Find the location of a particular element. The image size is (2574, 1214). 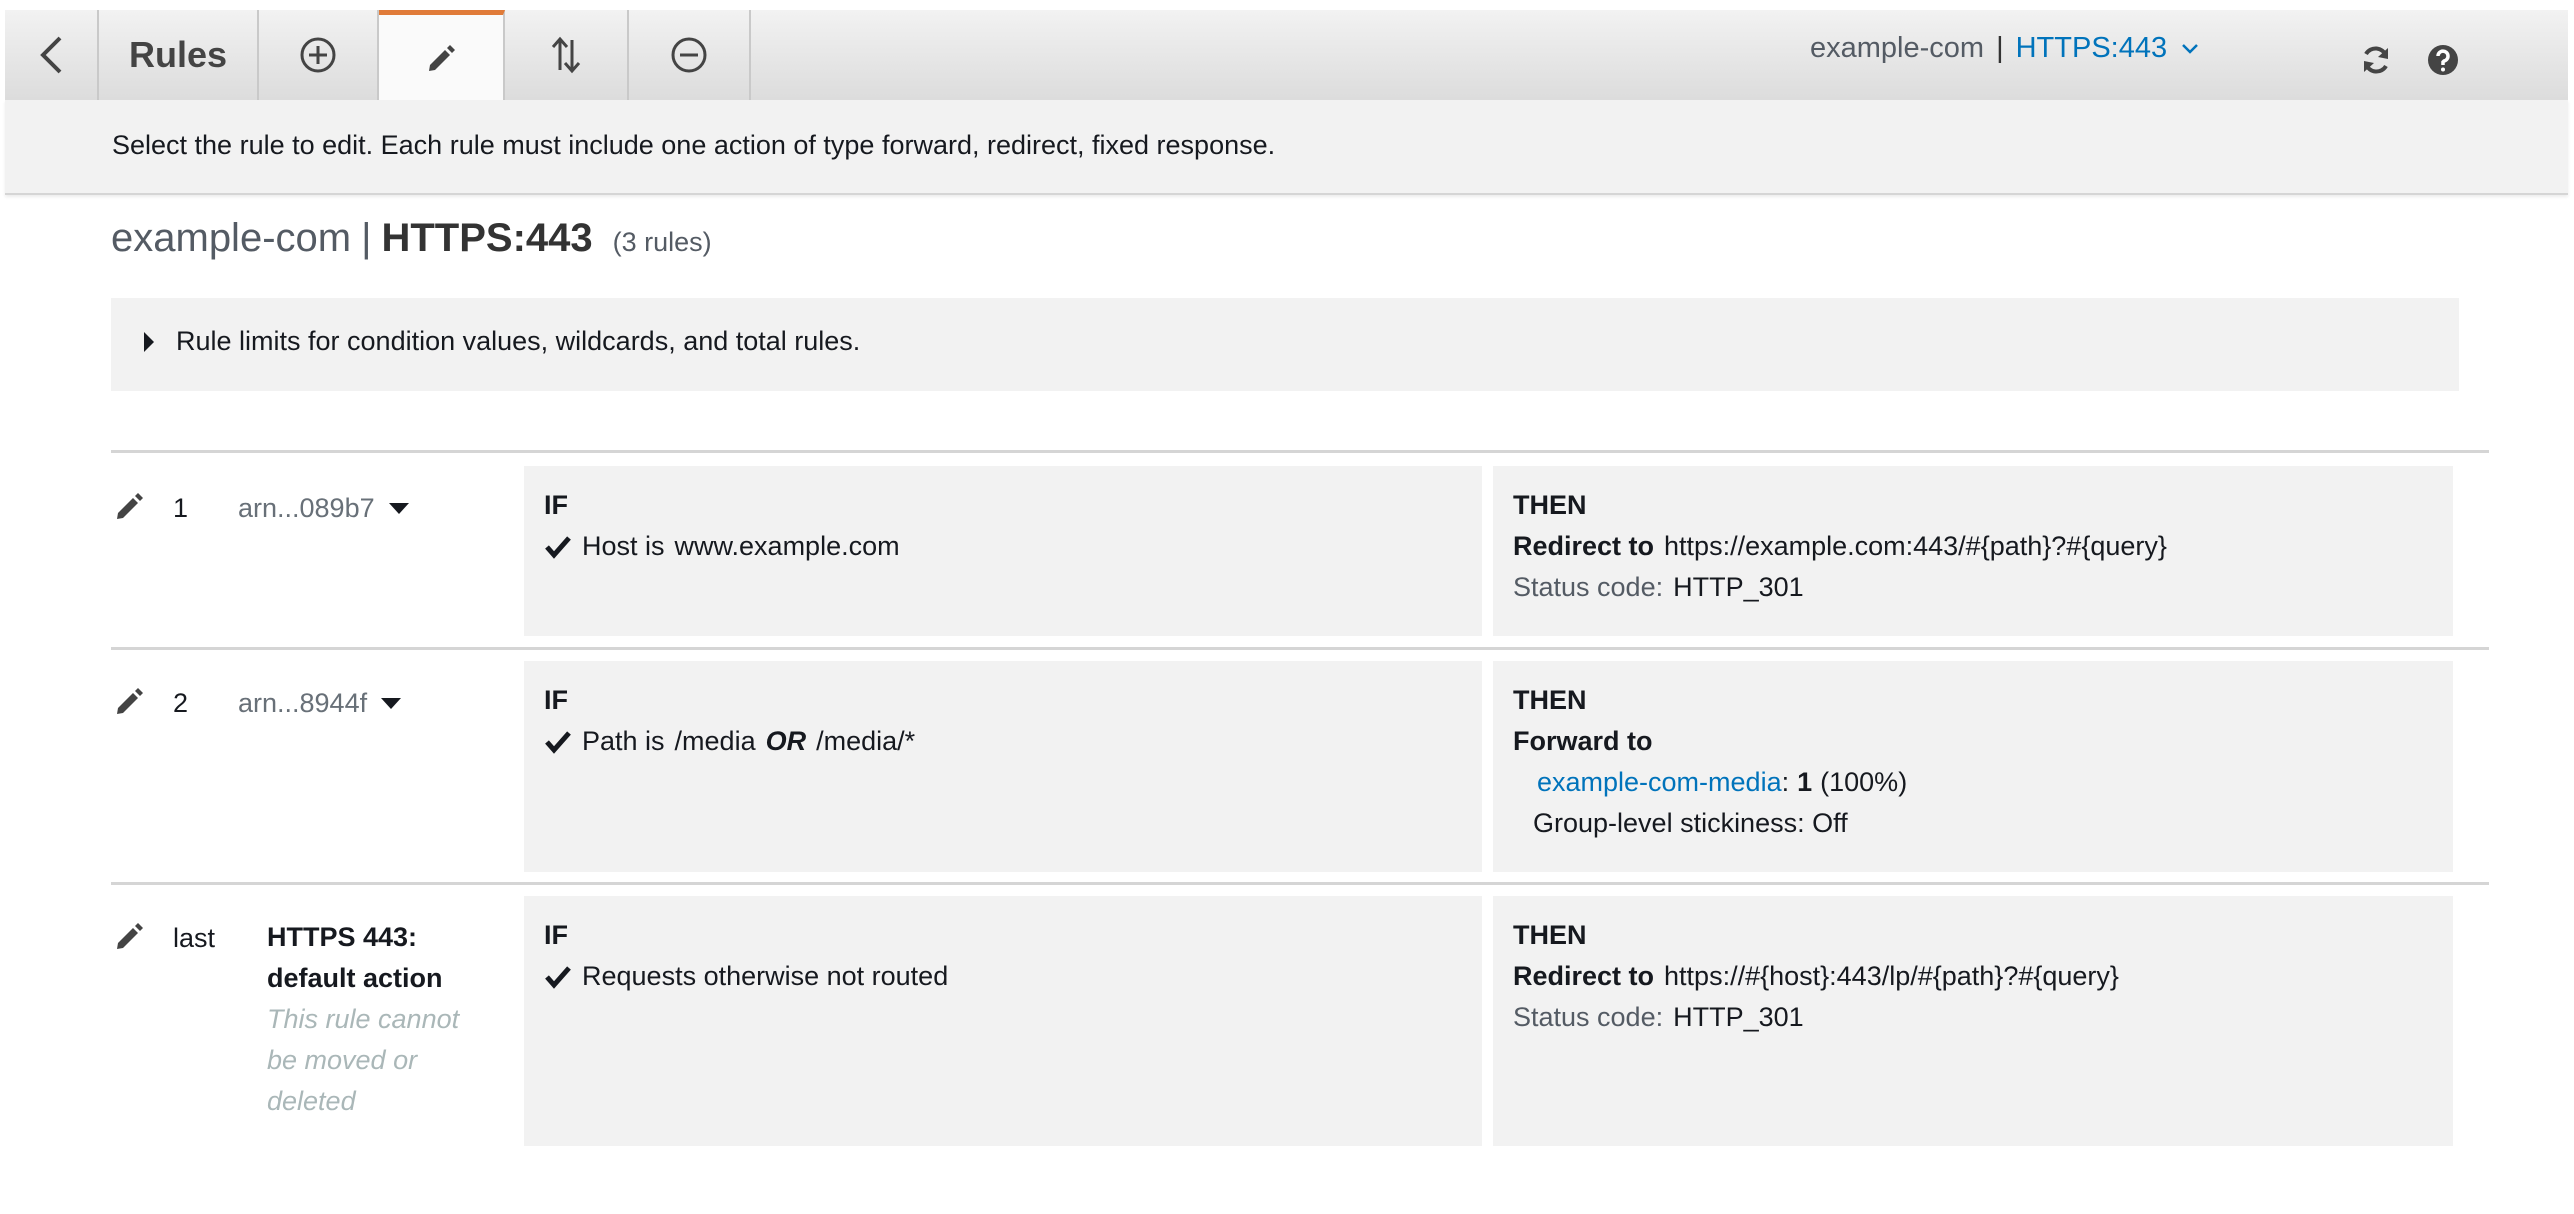

rule-conditions-panel: IF Path is /media OR /media/* is located at coordinates (1003, 766).